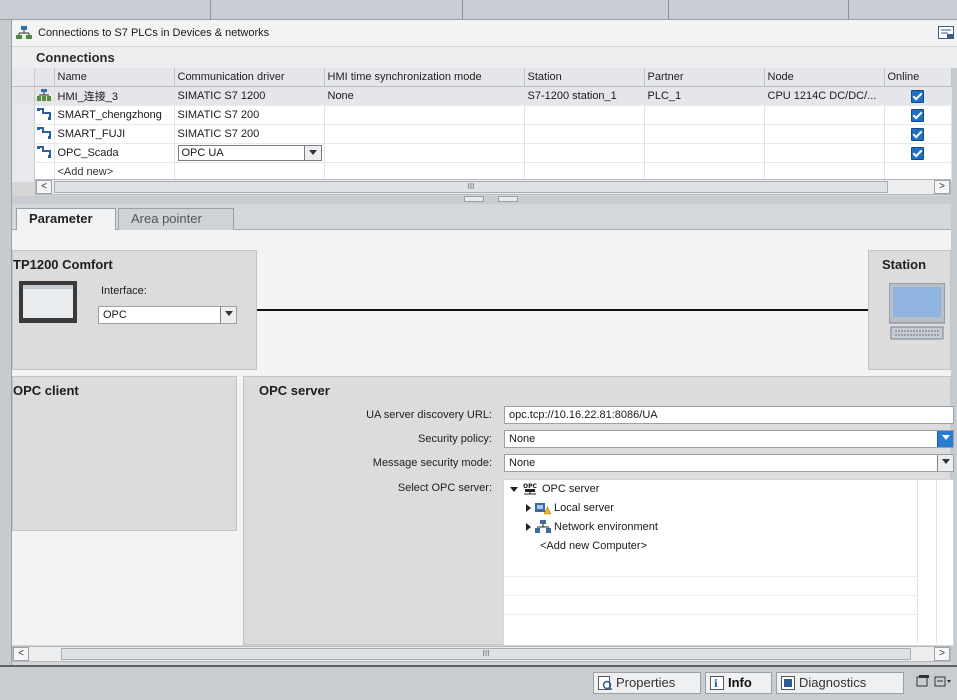 Image resolution: width=957 pixels, height=700 pixels. I want to click on table-row: SMART_chengzhong SIMATIC S7 200, so click(482, 115).